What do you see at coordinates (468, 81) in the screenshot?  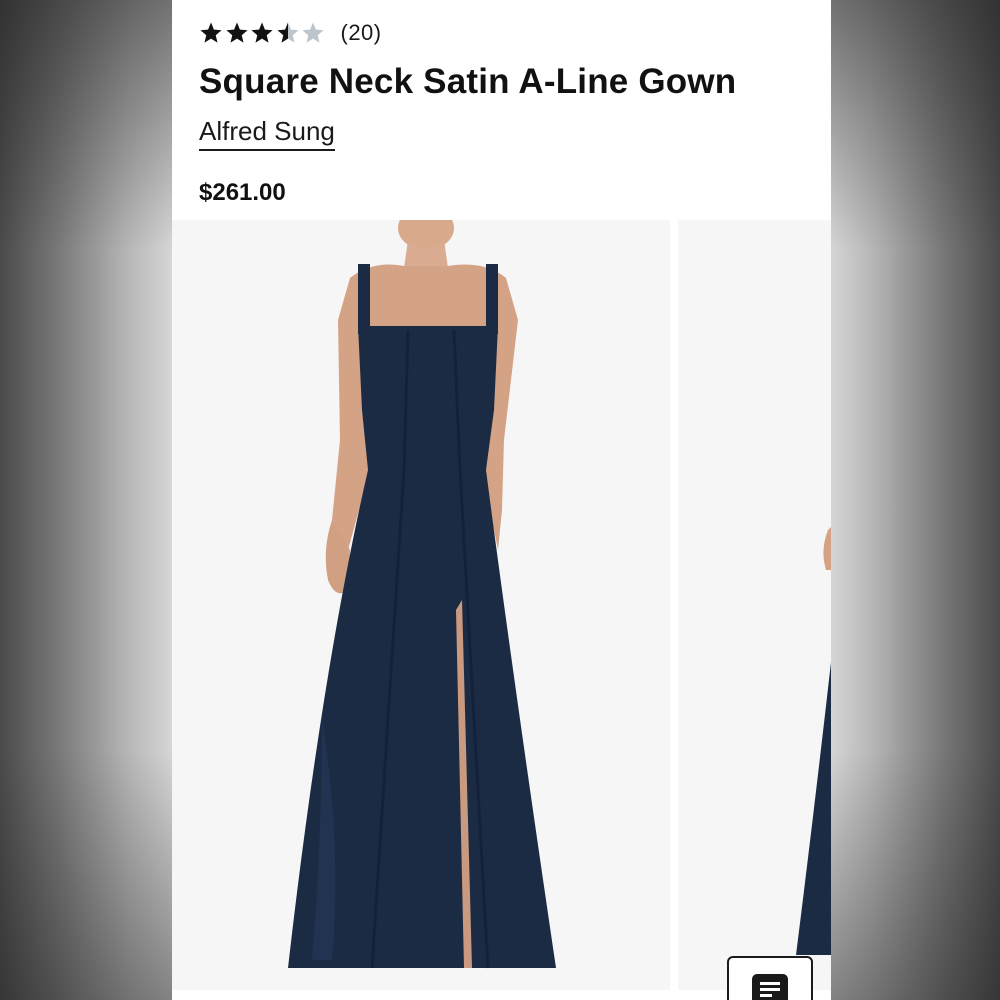 I see `product-title: Square Neck Satin A-Line Gown` at bounding box center [468, 81].